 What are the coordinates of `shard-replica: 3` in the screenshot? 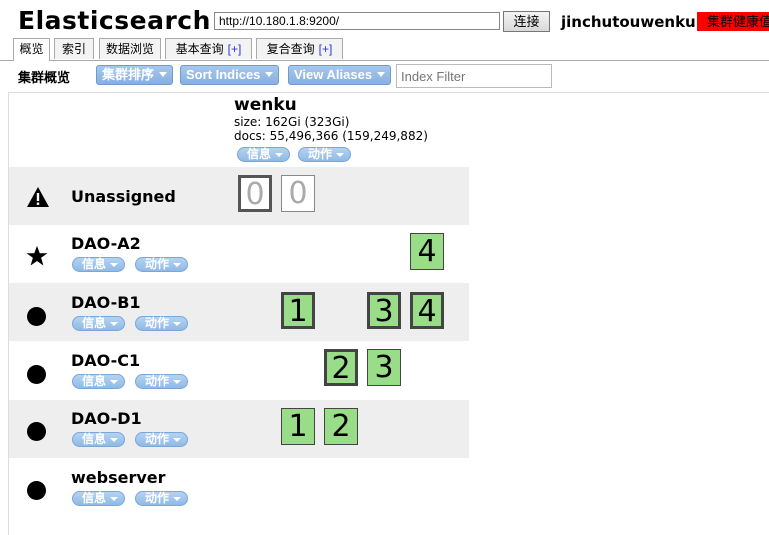 It's located at (384, 367).